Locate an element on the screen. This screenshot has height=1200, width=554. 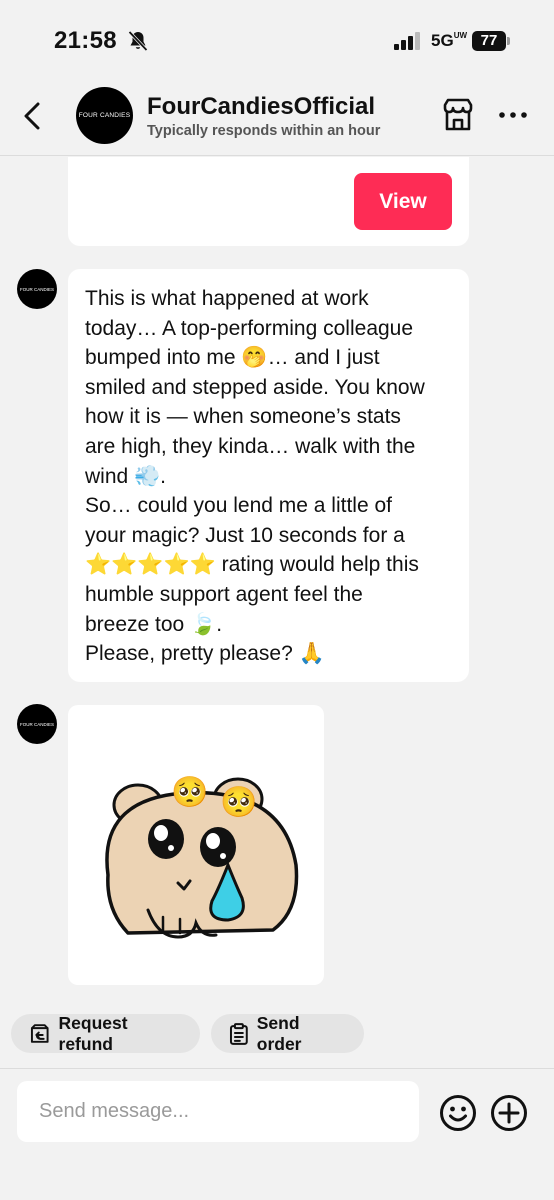
message-line: breeze too 🍃. is located at coordinates (154, 624).